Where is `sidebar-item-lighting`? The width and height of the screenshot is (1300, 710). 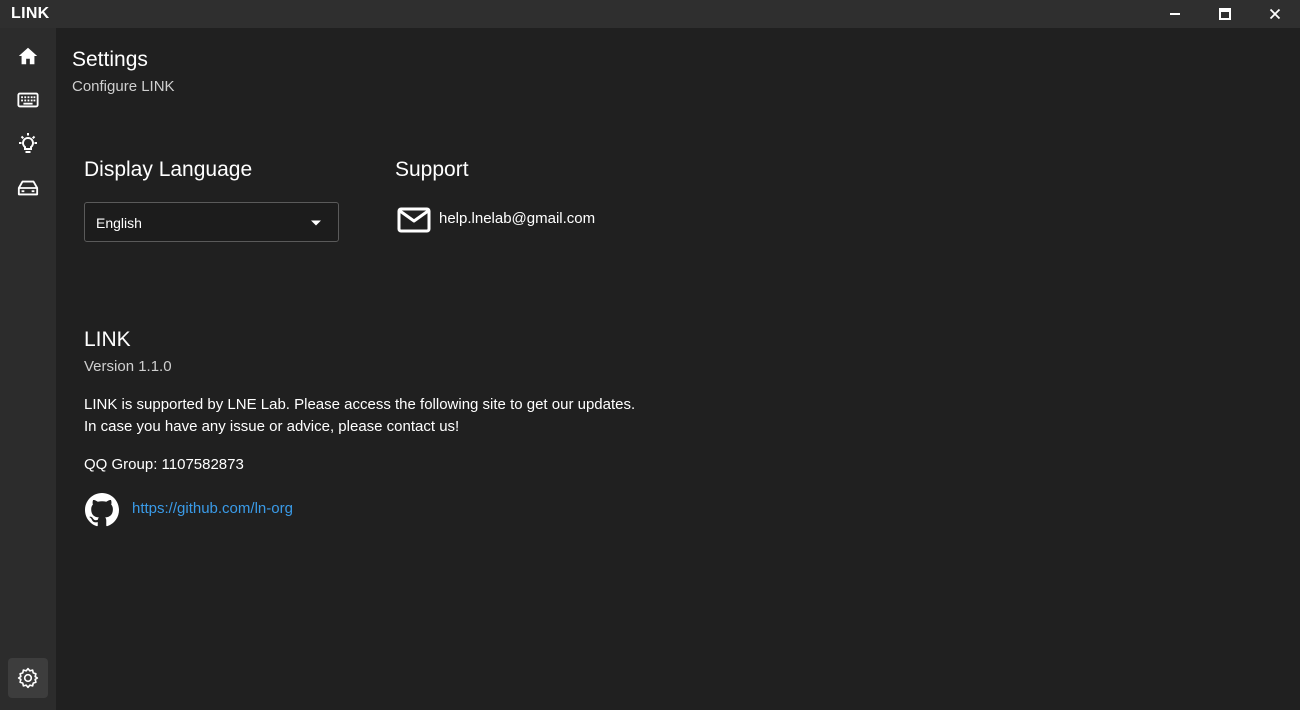 sidebar-item-lighting is located at coordinates (28, 144).